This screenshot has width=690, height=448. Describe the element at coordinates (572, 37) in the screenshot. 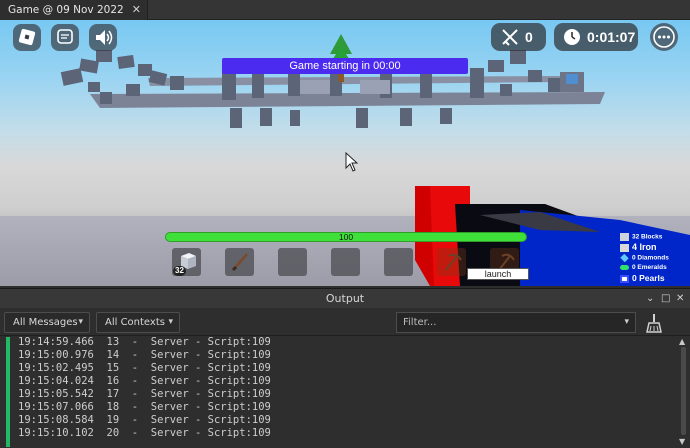

I see `clock-icon` at that location.